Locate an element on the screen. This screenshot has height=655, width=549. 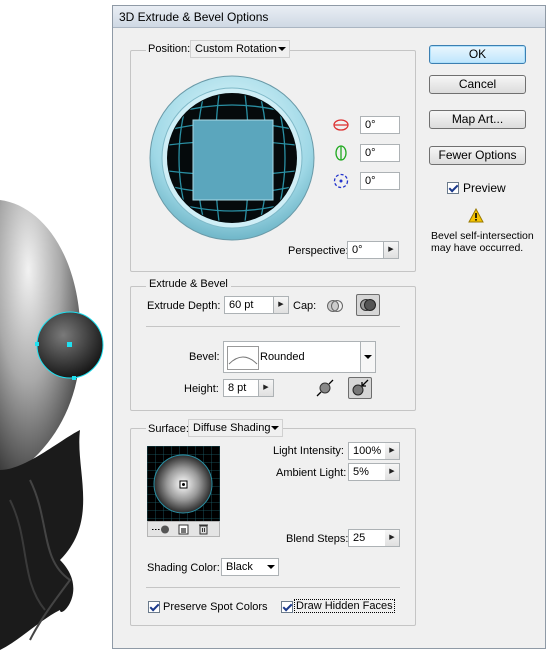
preserve-spot-colors-checkbox is located at coordinates (154, 607).